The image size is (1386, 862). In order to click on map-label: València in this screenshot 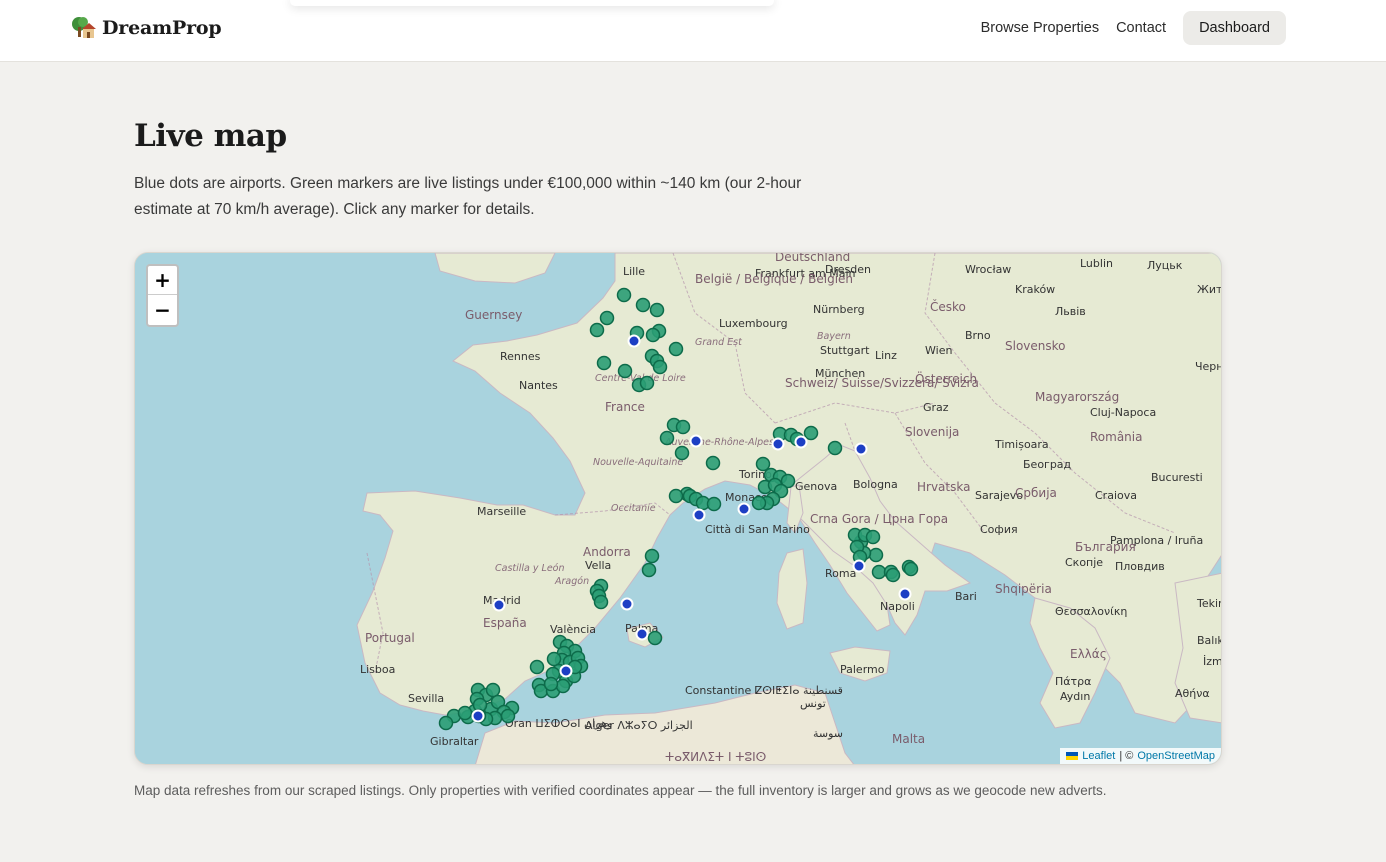, I will do `click(573, 629)`.